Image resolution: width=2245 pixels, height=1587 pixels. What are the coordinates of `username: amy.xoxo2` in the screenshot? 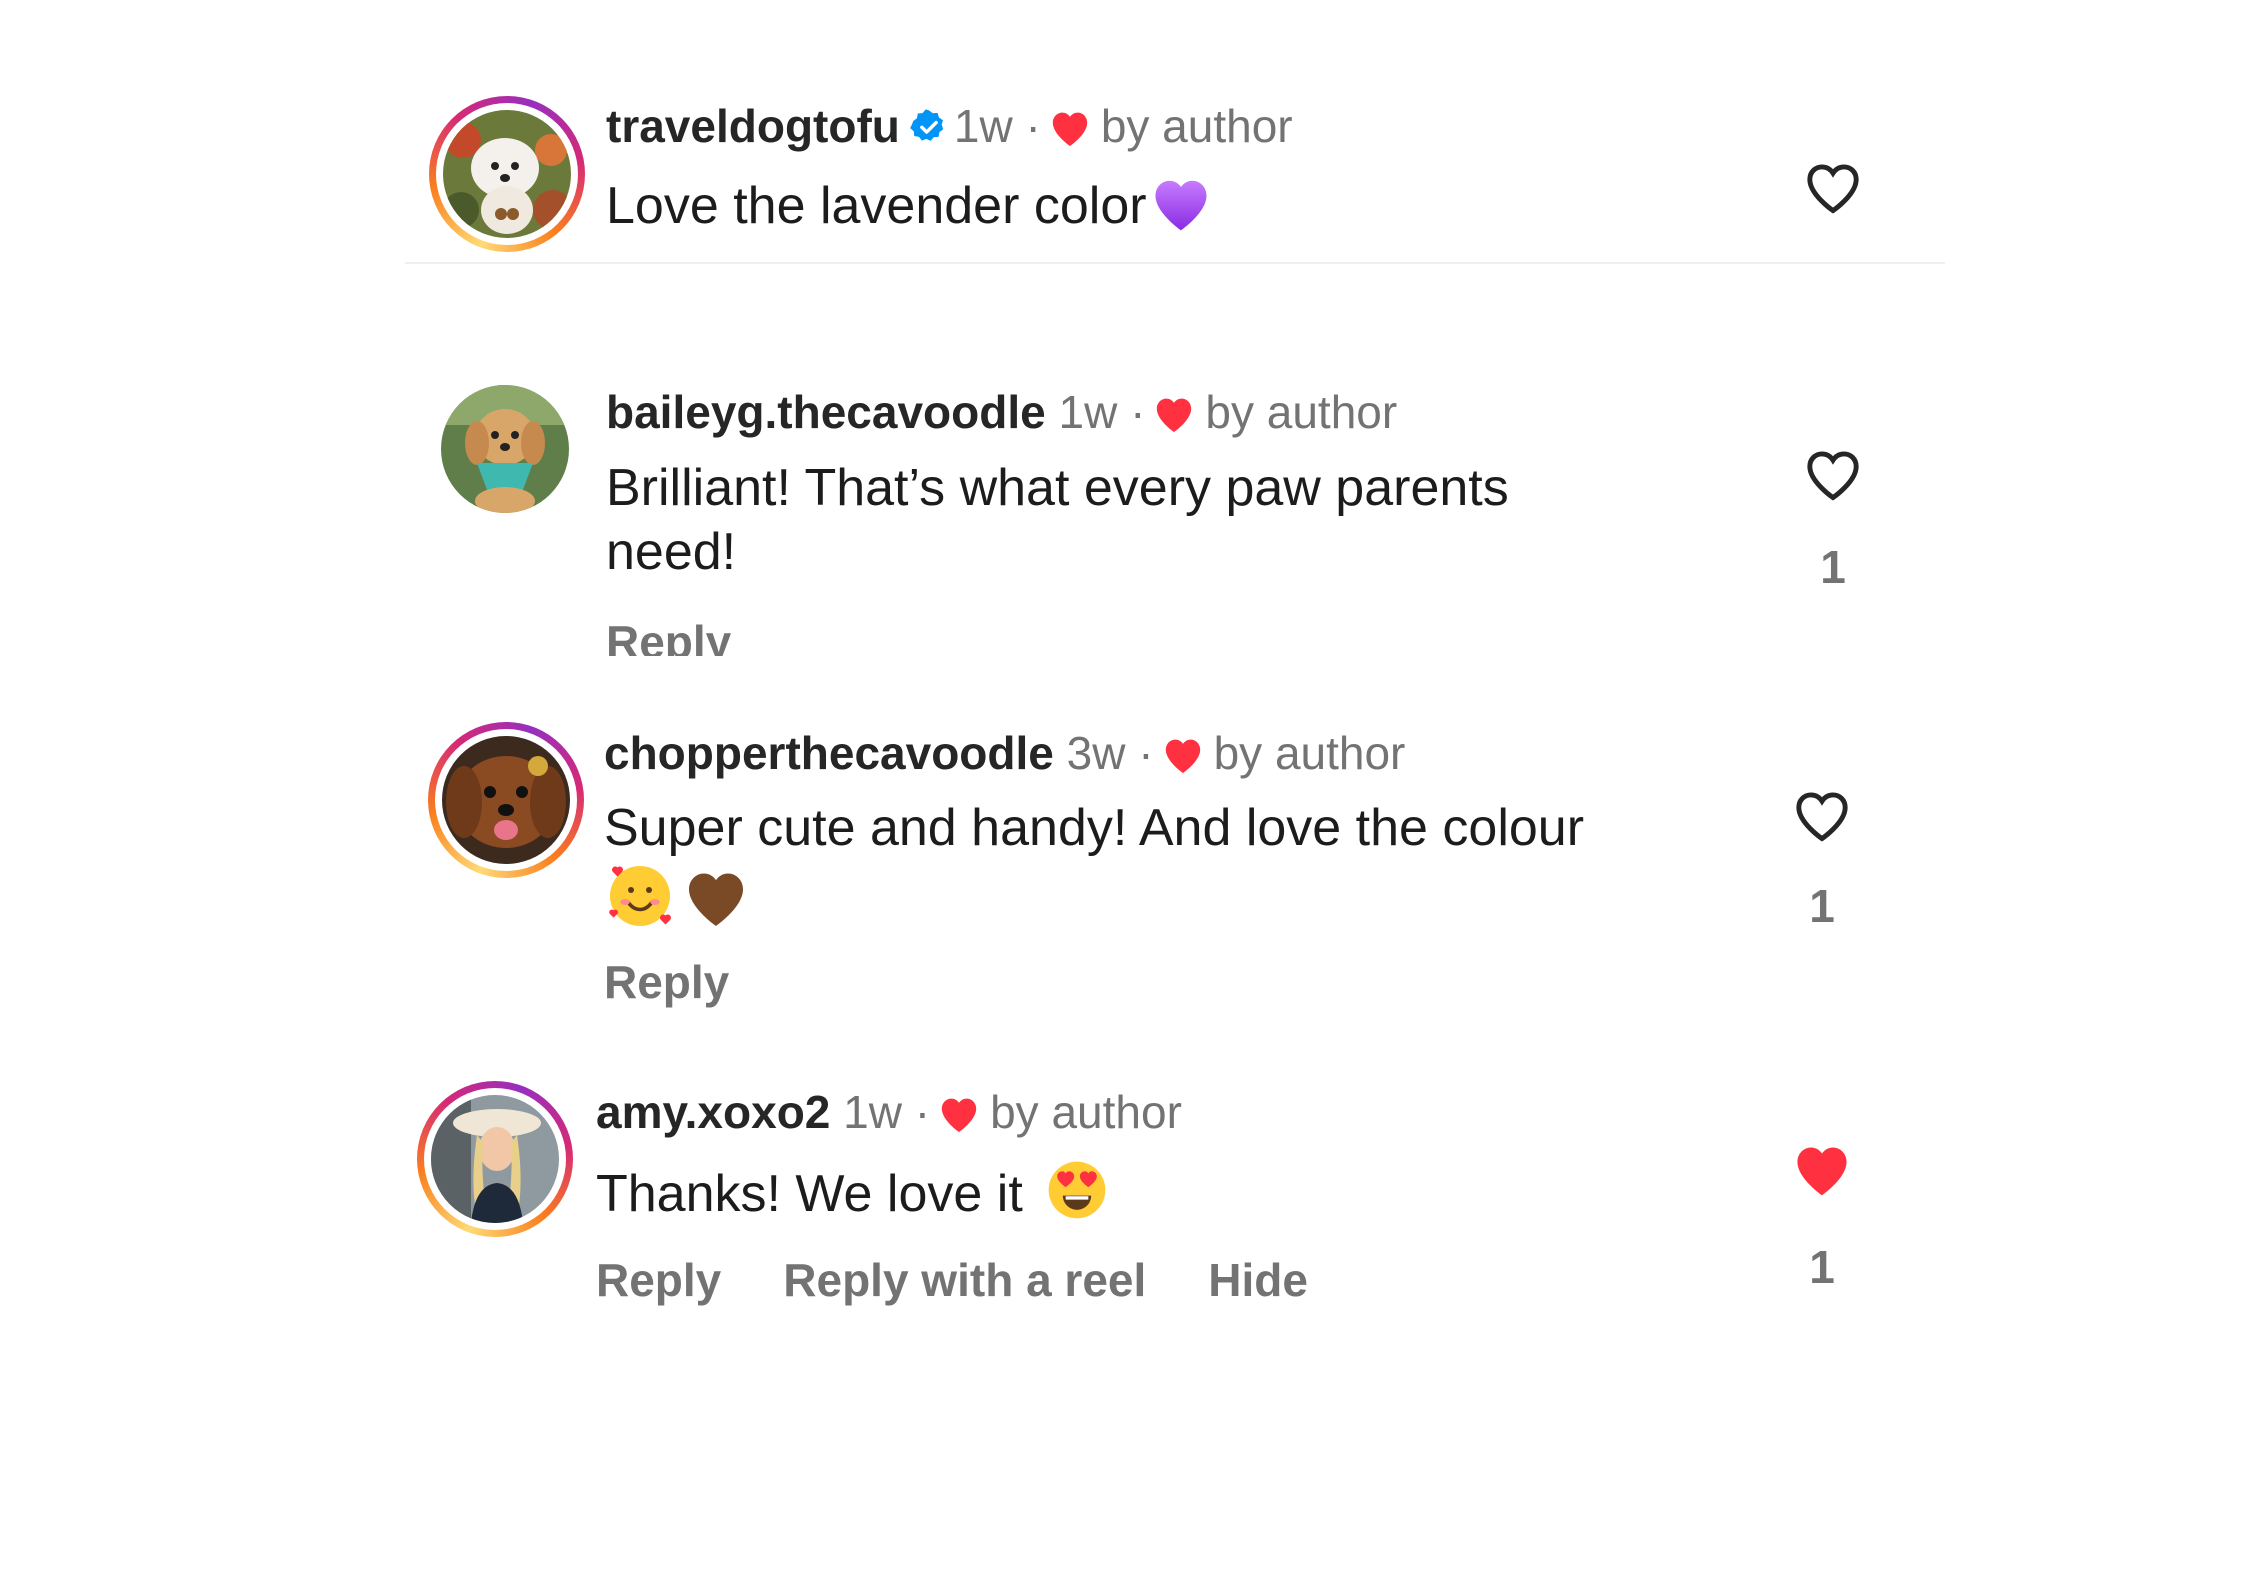 It's located at (713, 1112).